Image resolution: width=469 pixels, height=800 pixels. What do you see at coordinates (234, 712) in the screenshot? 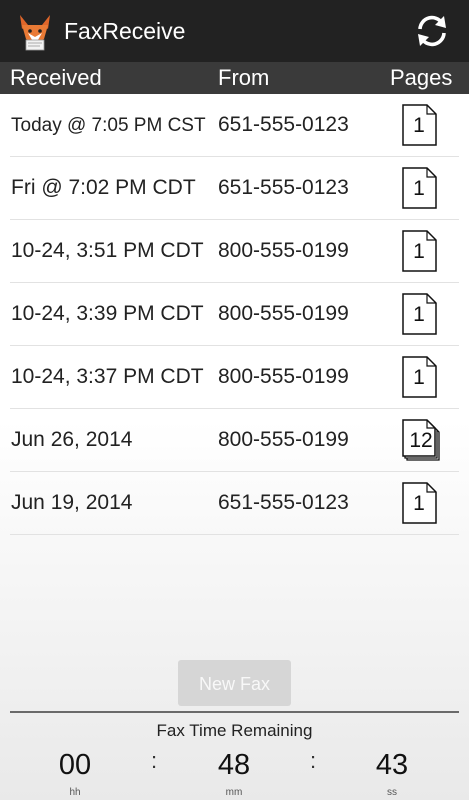
I see `timer-divider` at bounding box center [234, 712].